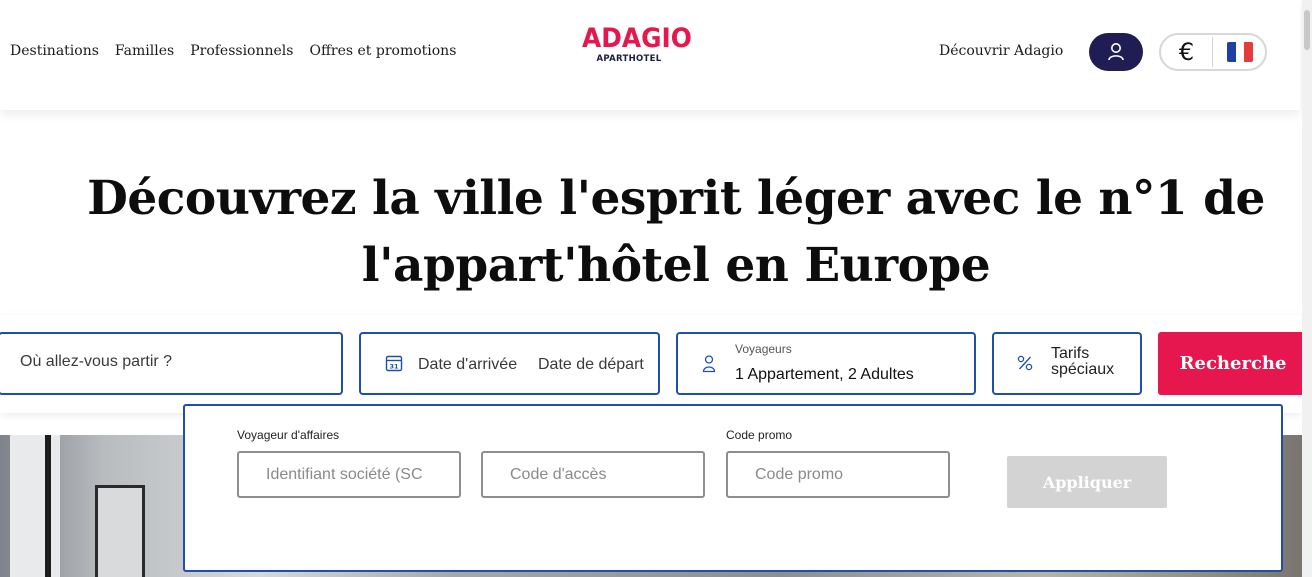 The image size is (1312, 577). I want to click on checkout-date: Date de départ, so click(591, 365).